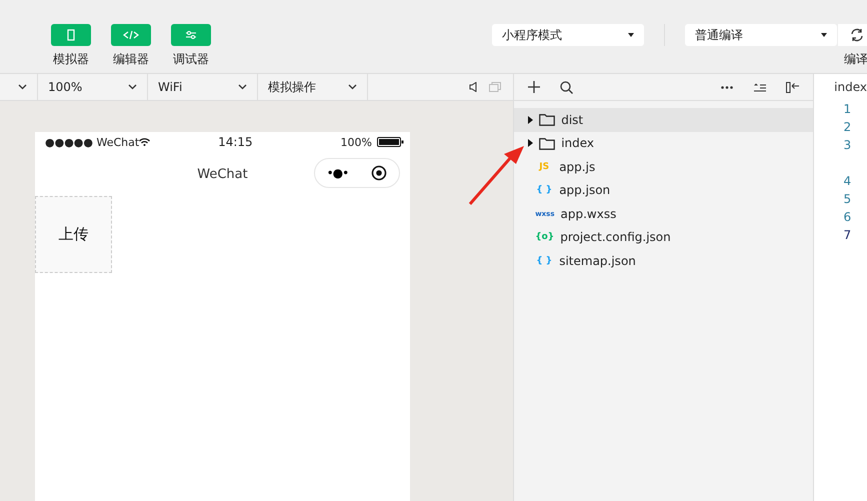 Image resolution: width=867 pixels, height=501 pixels. Describe the element at coordinates (664, 260) in the screenshot. I see `file-tree-item: { } sitemap.json` at that location.